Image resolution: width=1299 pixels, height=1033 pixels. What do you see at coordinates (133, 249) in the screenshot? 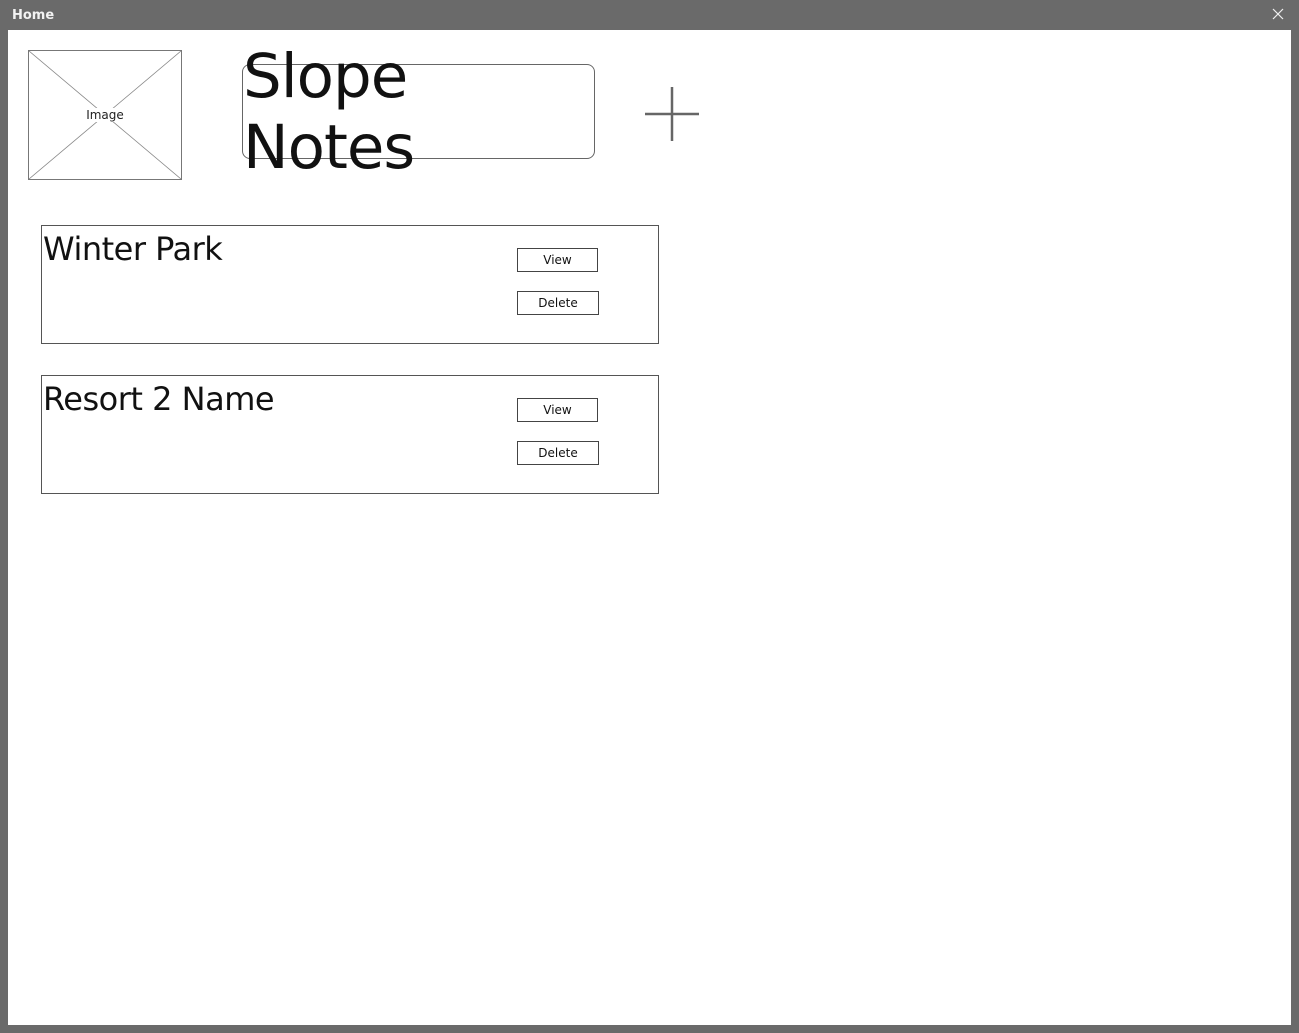
I see `resort-name: Winter Park` at bounding box center [133, 249].